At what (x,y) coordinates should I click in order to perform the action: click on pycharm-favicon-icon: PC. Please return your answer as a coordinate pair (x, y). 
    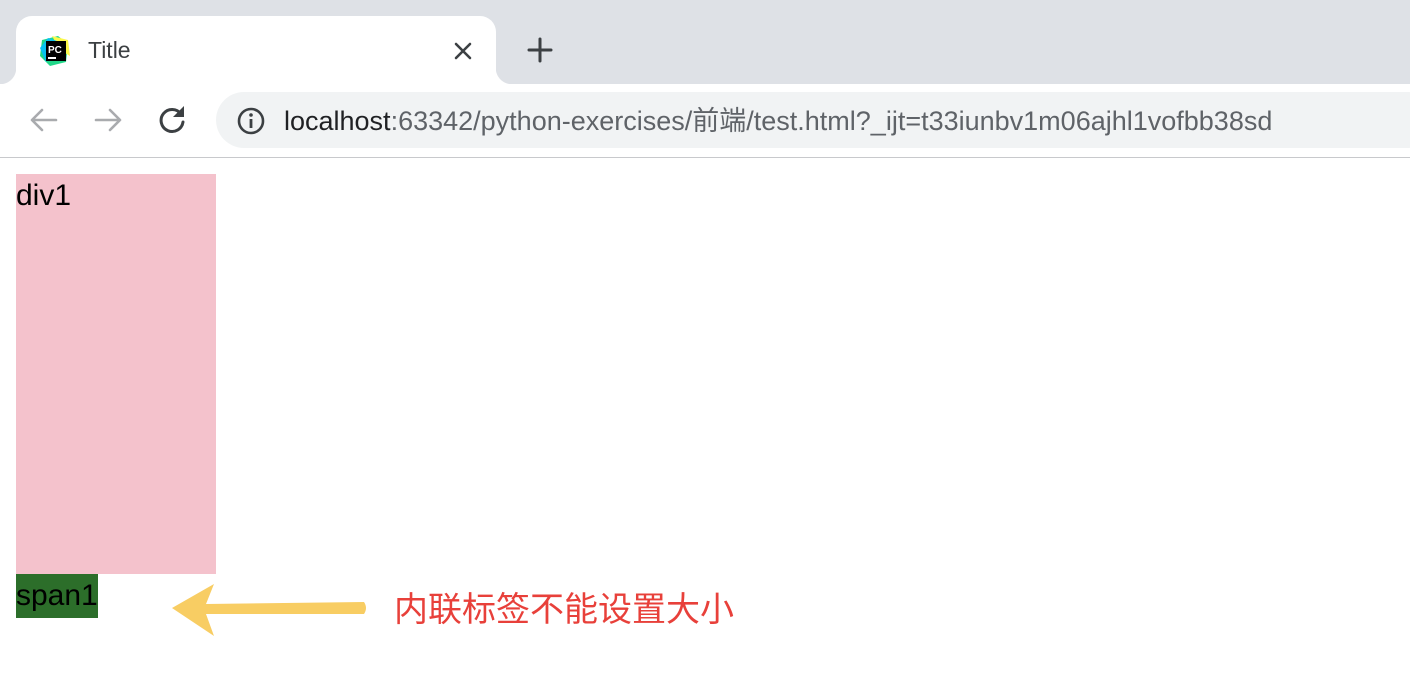
    Looking at the image, I should click on (55, 51).